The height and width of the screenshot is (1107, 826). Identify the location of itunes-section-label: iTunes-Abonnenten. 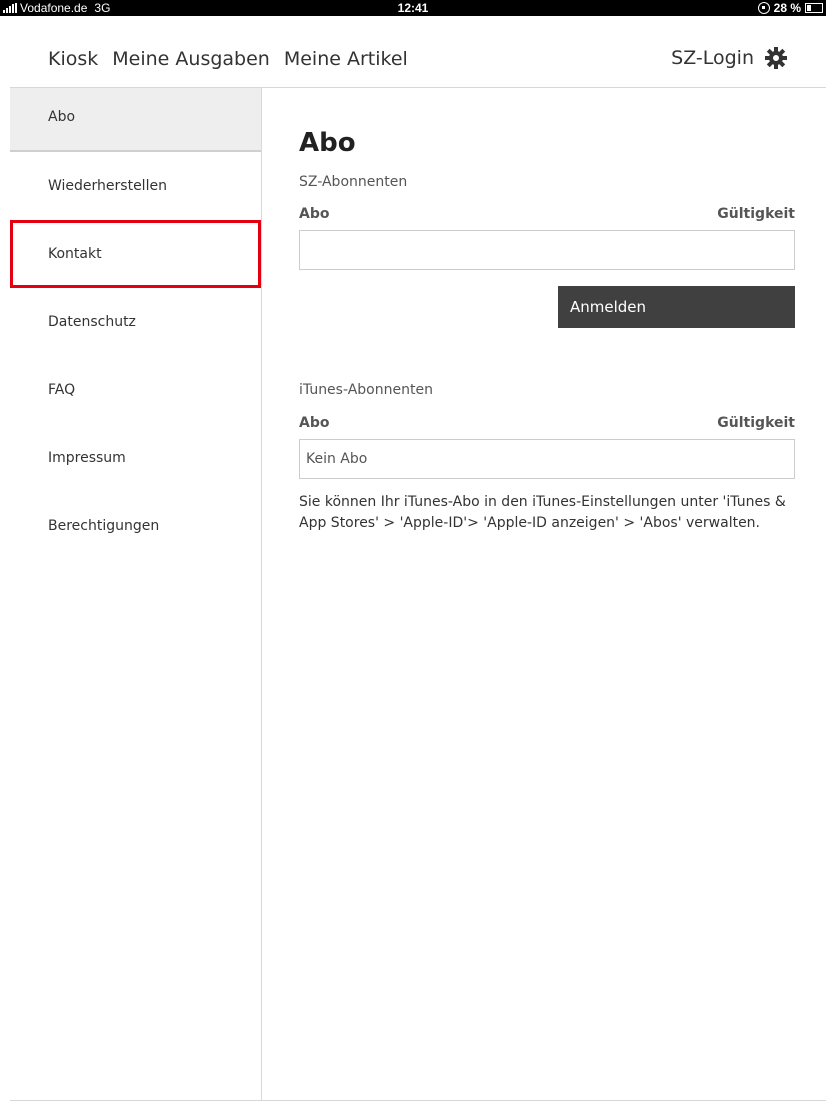
(366, 390).